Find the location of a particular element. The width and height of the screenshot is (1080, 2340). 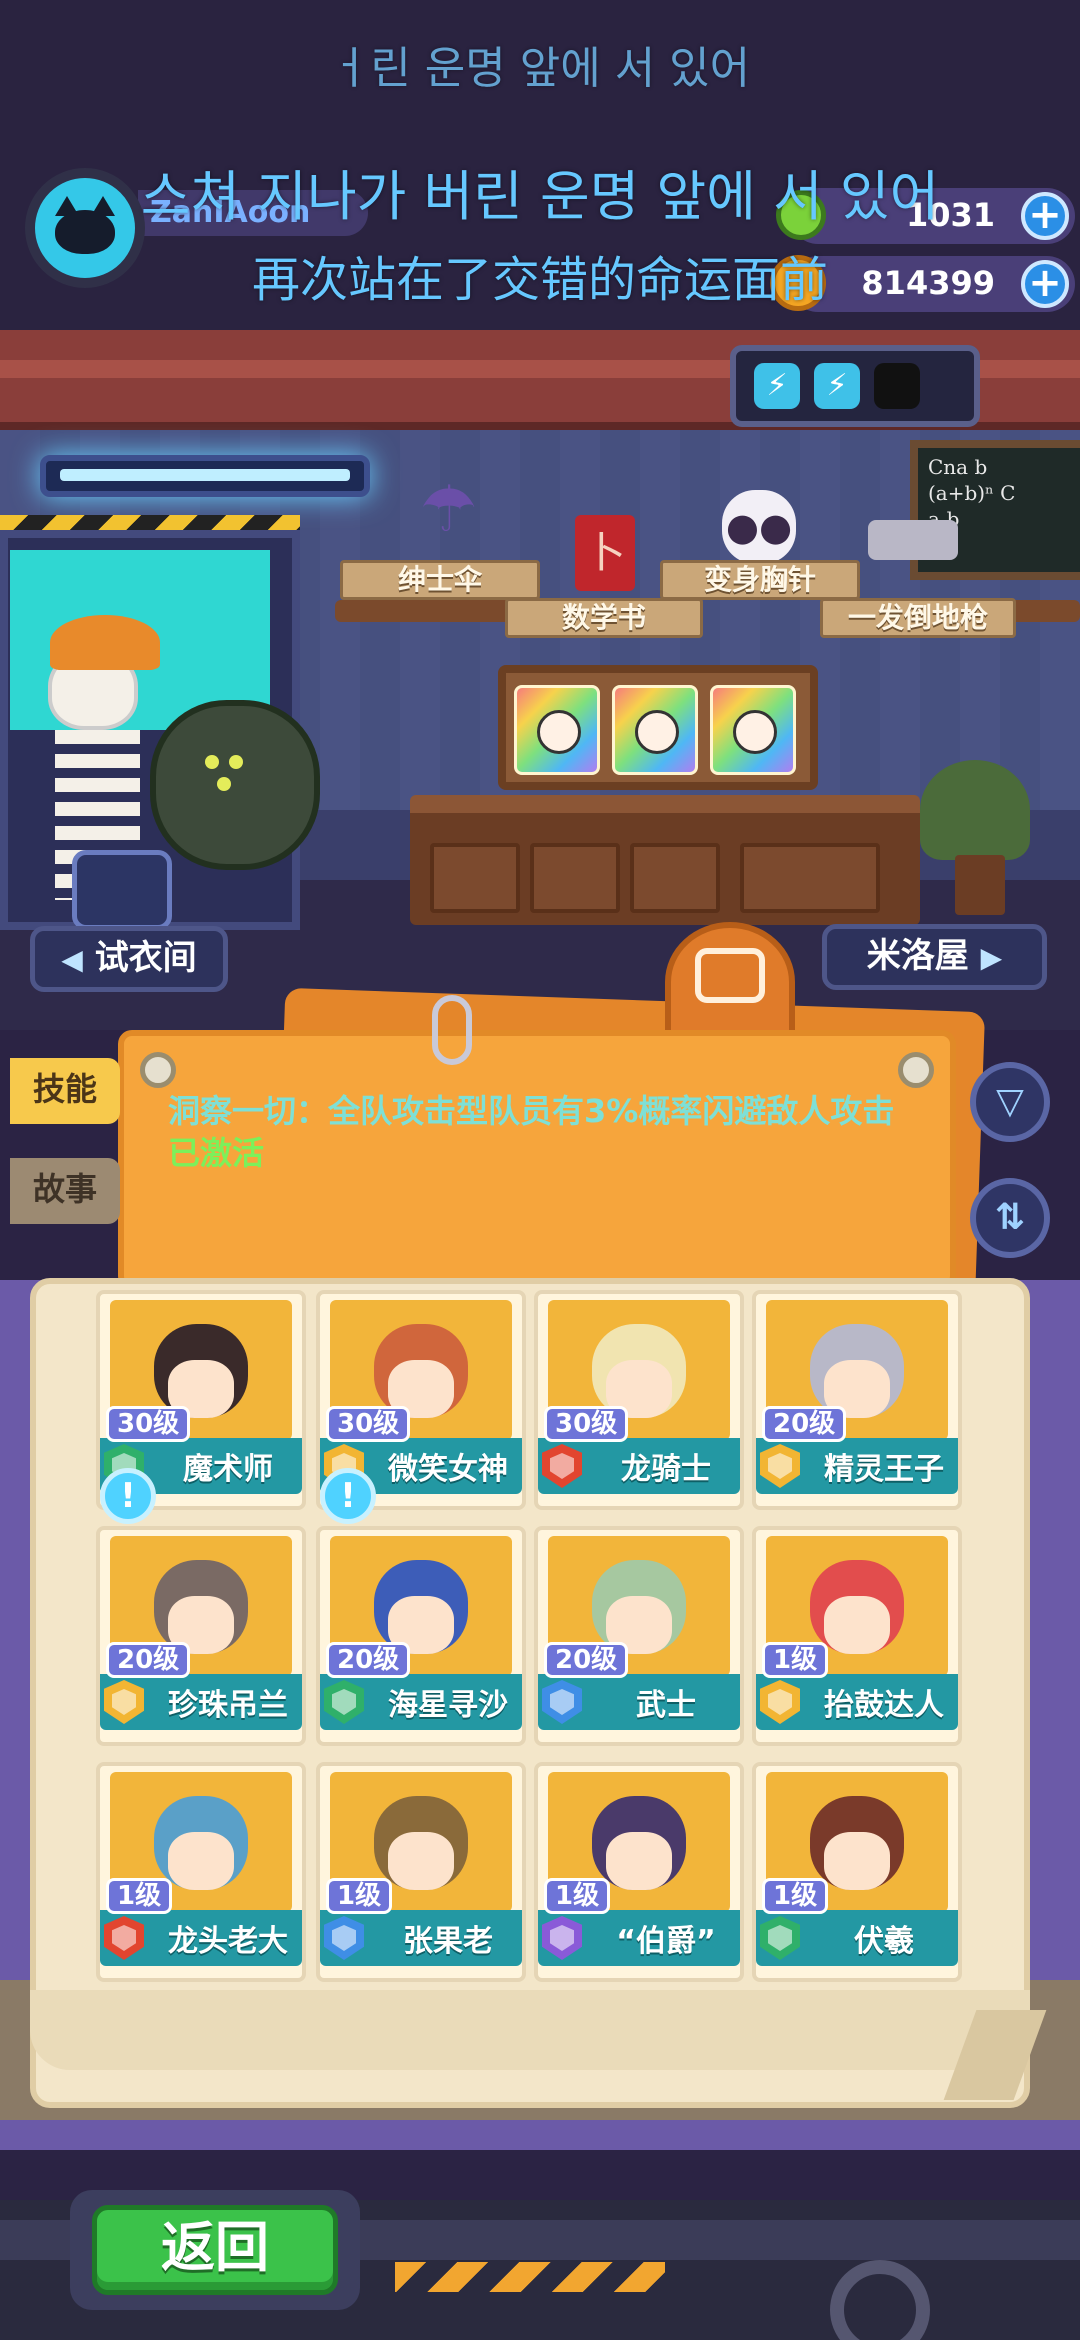

character-name: 魔术师 is located at coordinates (228, 1469).